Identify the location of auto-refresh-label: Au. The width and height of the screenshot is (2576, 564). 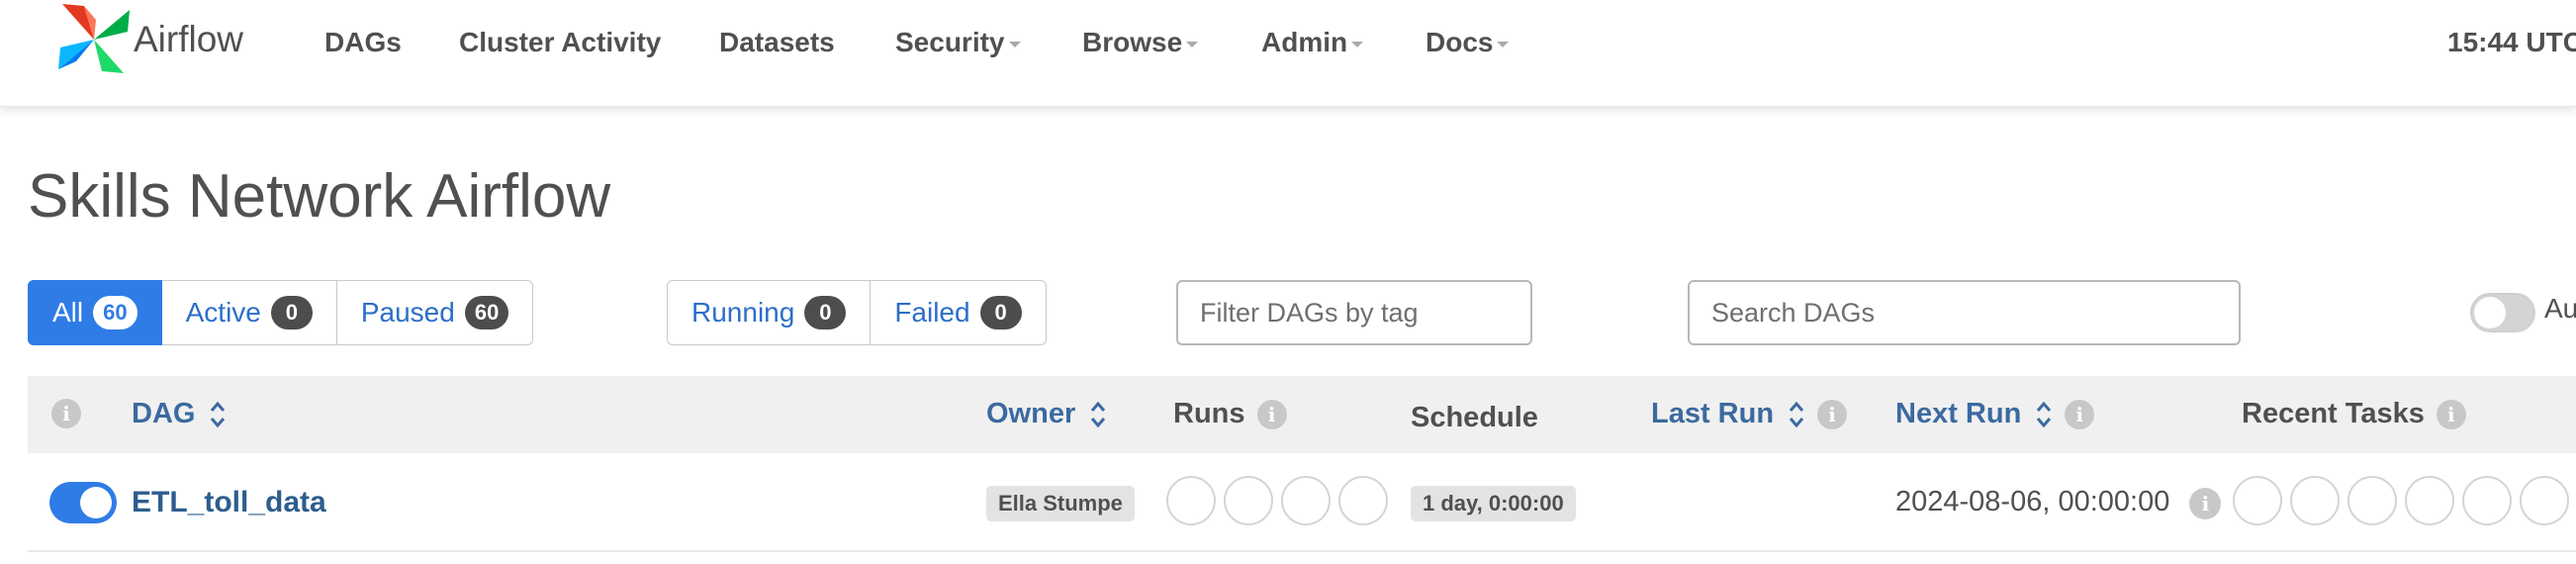
(2560, 308).